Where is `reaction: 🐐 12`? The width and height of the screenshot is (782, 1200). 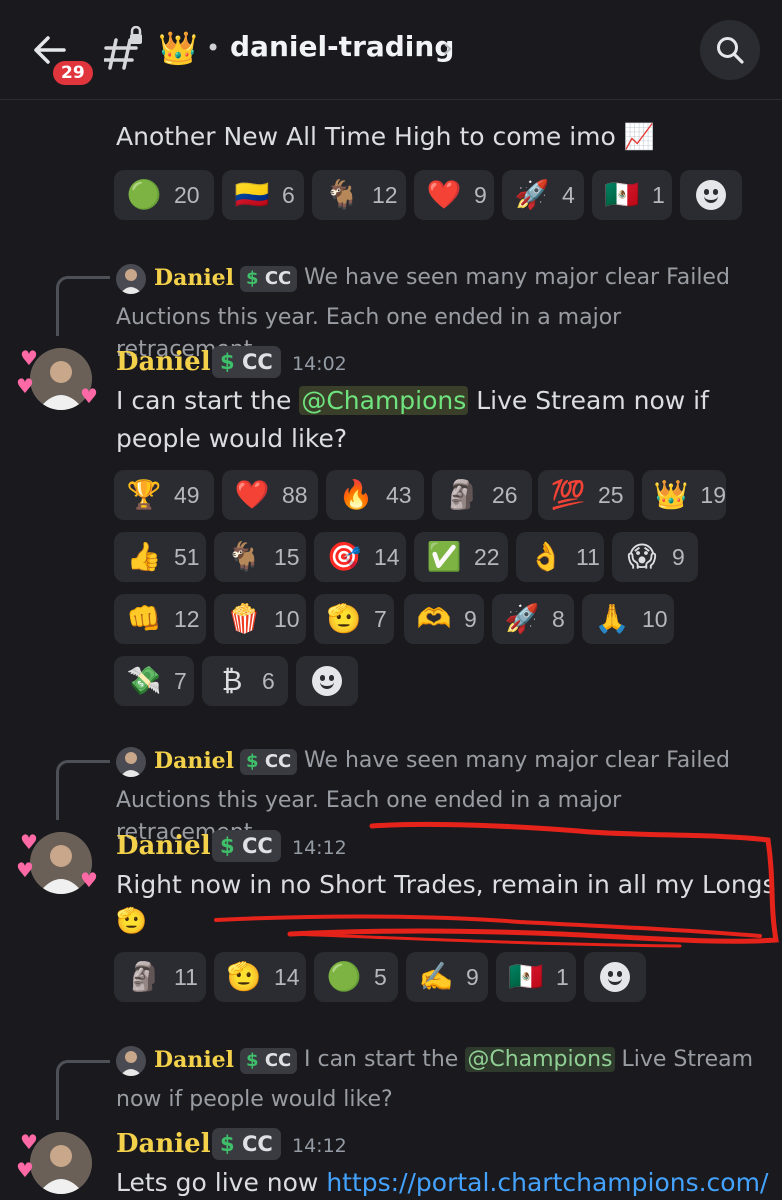 reaction: 🐐 12 is located at coordinates (359, 195).